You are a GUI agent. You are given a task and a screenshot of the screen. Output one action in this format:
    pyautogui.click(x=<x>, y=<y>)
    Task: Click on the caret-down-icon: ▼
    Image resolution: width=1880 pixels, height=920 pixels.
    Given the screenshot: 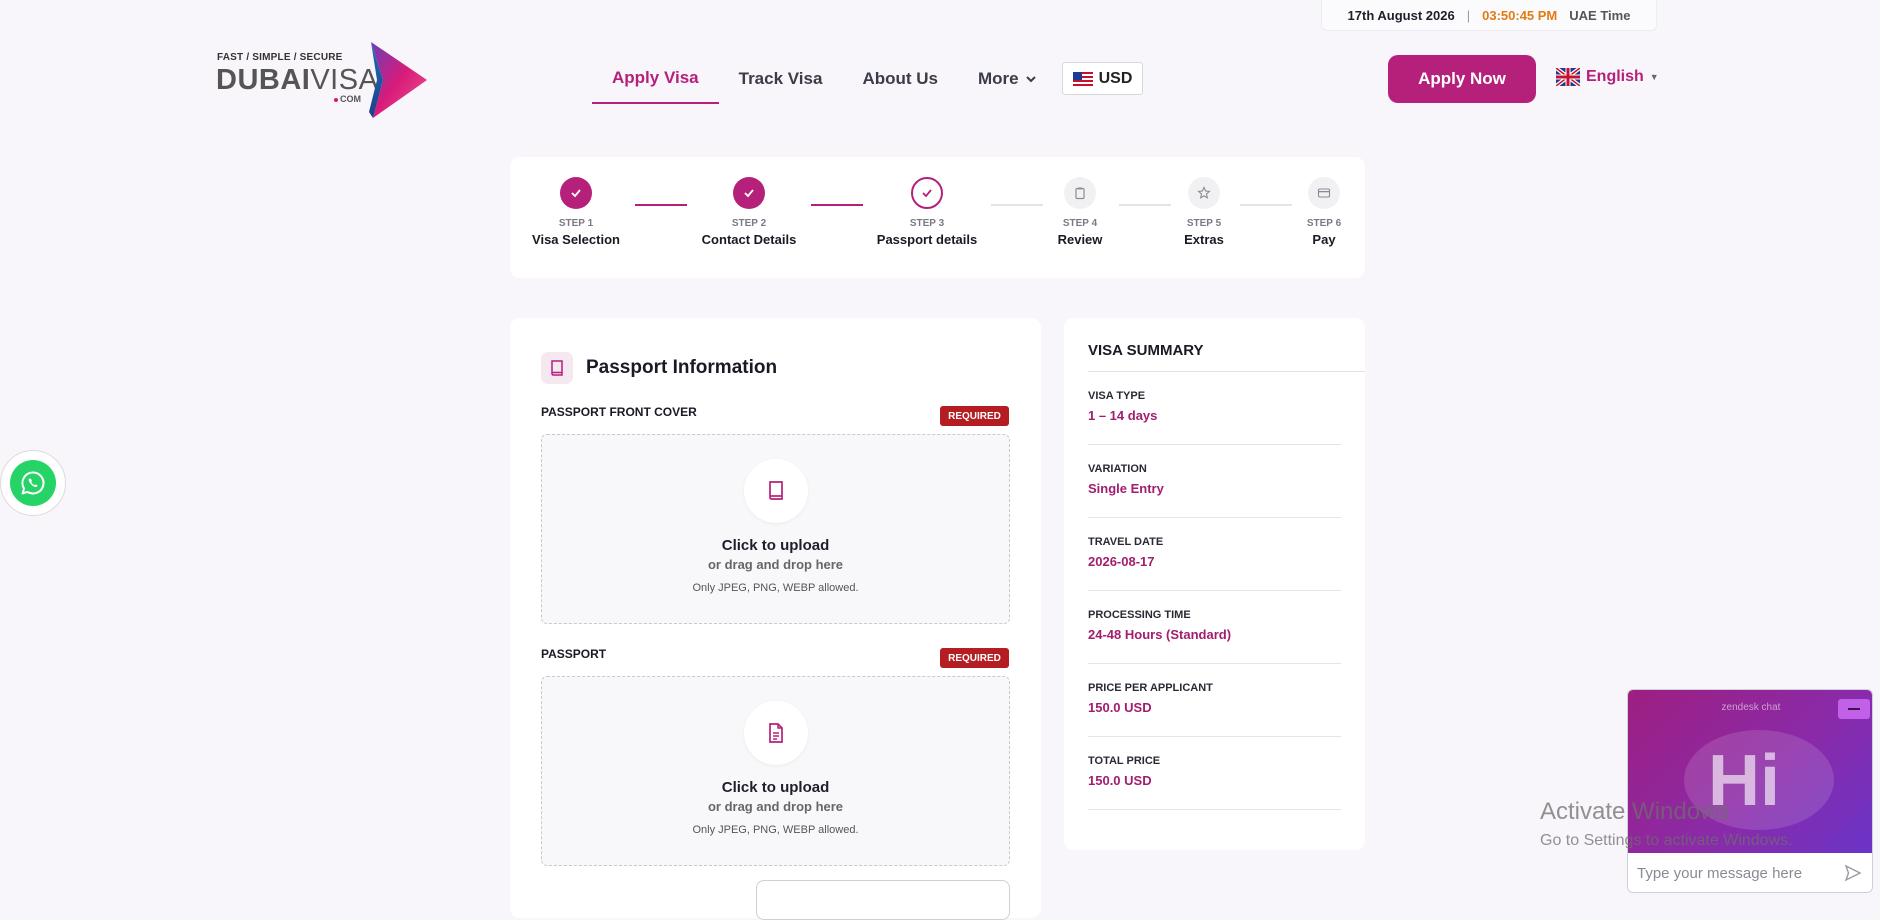 What is the action you would take?
    pyautogui.click(x=1654, y=77)
    